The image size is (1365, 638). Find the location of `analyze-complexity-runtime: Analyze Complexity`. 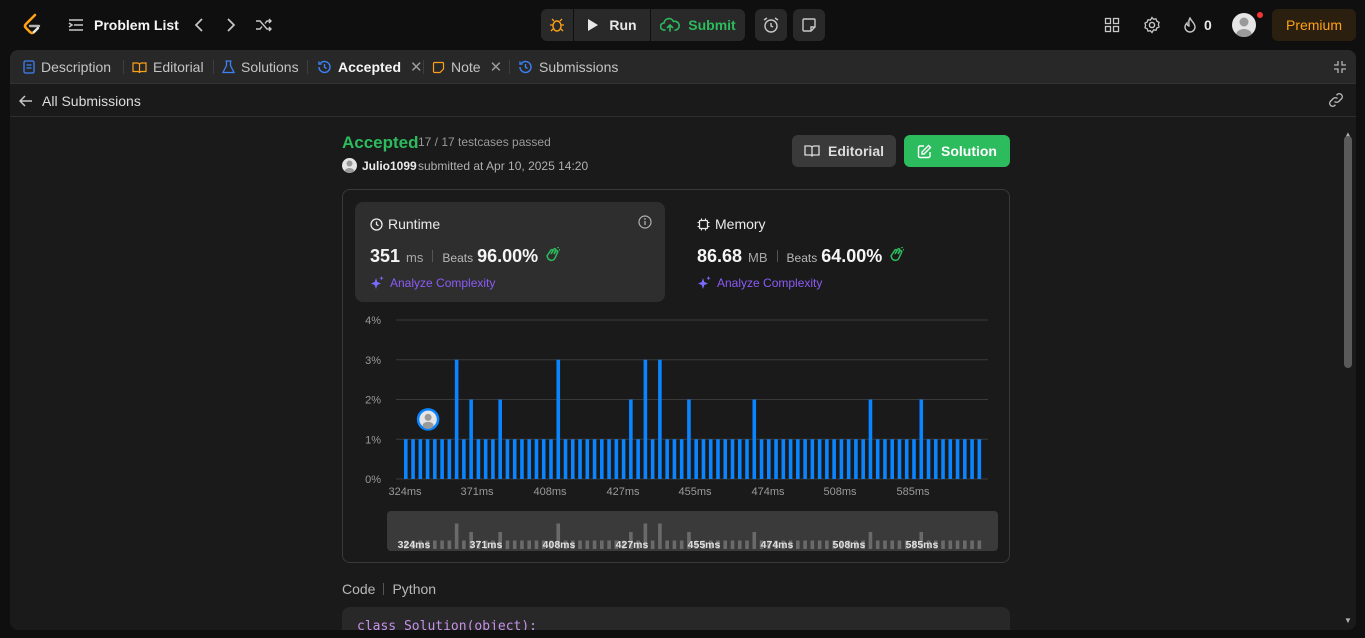

analyze-complexity-runtime: Analyze Complexity is located at coordinates (432, 282).